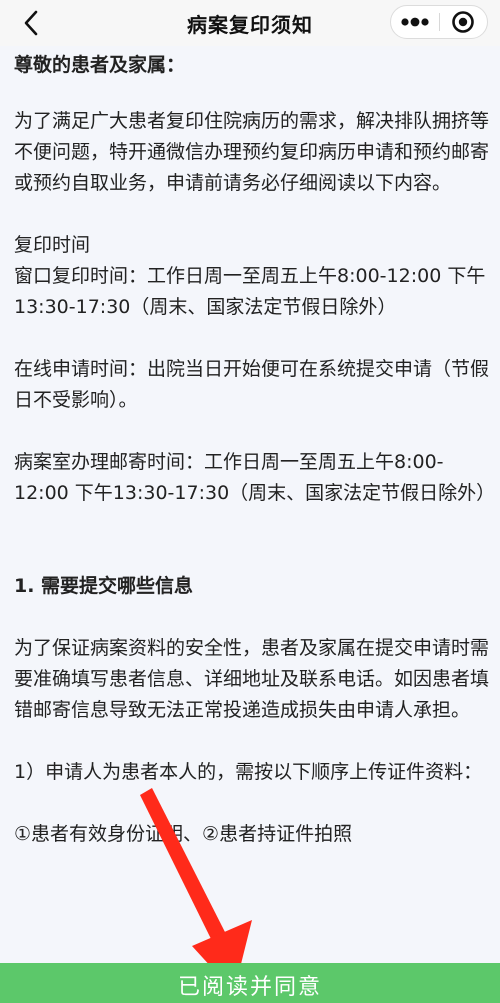  I want to click on close-button, so click(463, 22).